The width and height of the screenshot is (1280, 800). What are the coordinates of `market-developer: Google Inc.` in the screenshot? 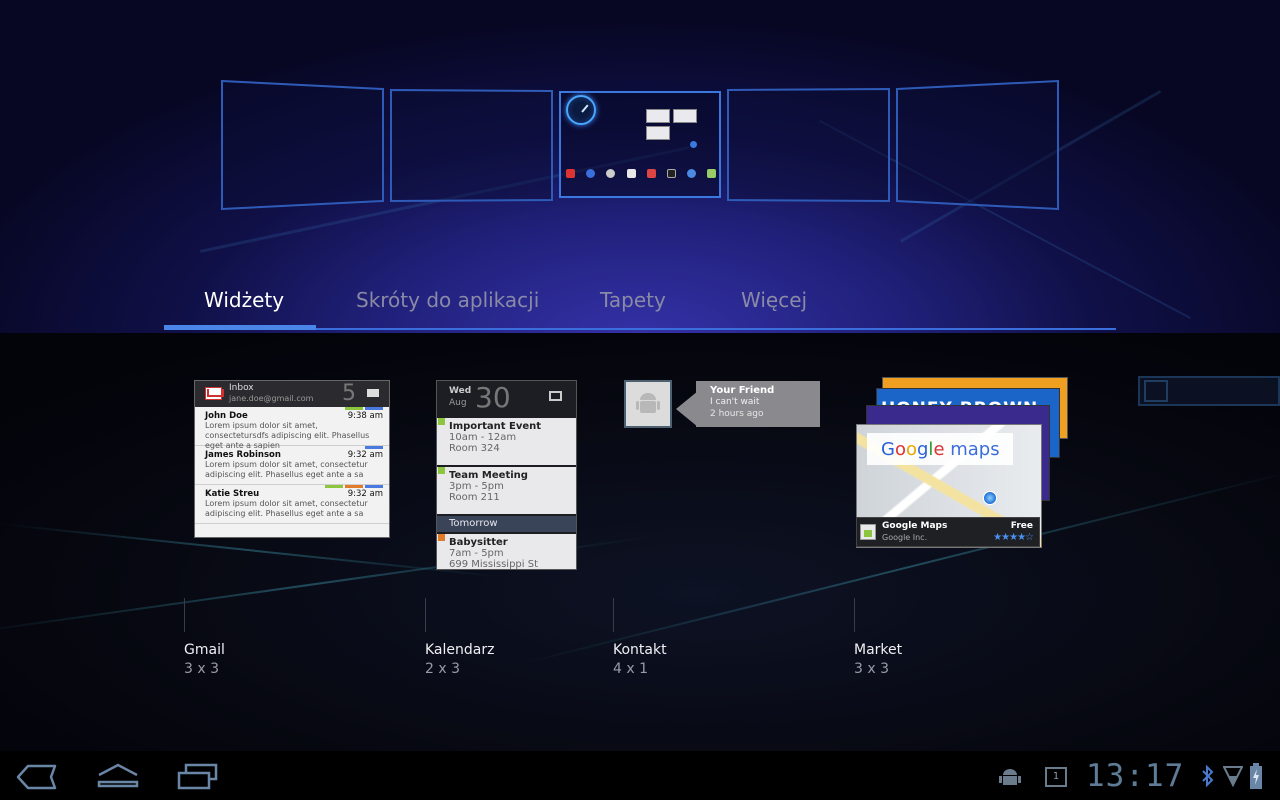 It's located at (905, 537).